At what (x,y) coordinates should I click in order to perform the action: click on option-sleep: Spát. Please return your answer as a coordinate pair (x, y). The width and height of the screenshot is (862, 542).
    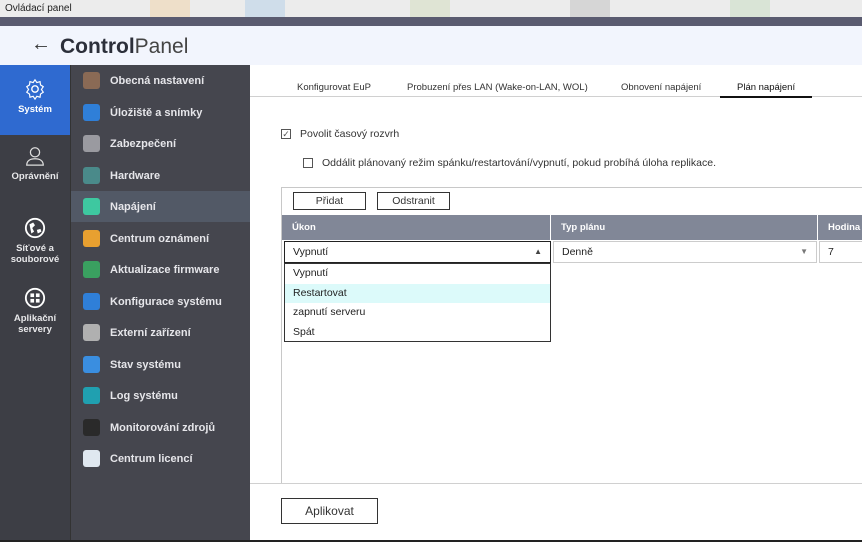
    Looking at the image, I should click on (417, 333).